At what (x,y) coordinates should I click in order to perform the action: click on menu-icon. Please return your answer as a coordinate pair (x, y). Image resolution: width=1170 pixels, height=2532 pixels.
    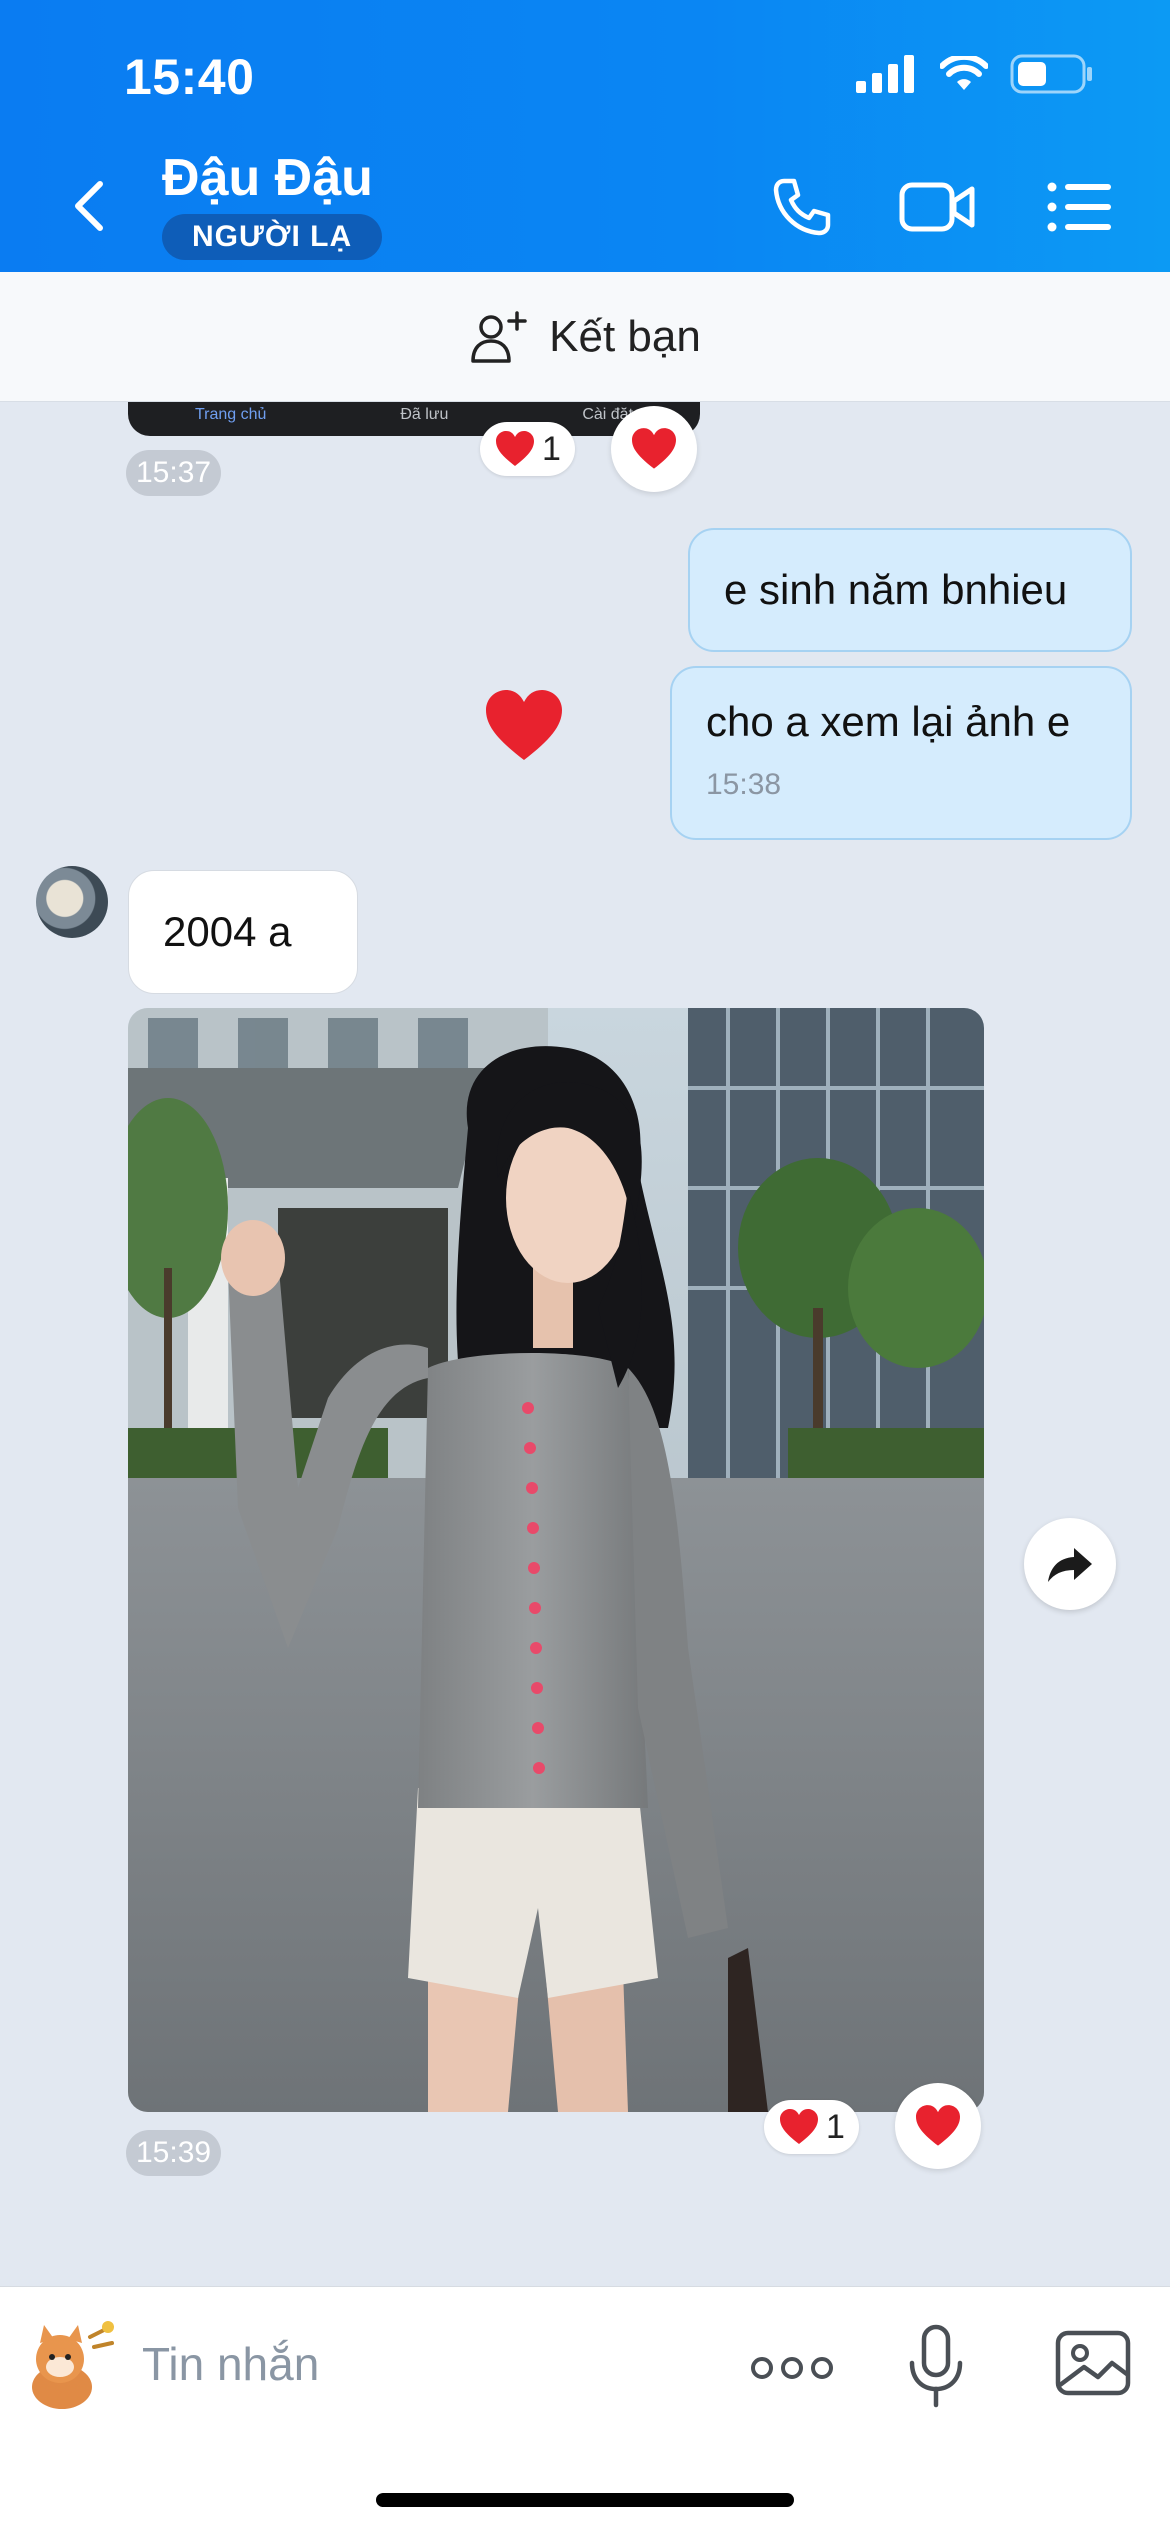
    Looking at the image, I should click on (1079, 207).